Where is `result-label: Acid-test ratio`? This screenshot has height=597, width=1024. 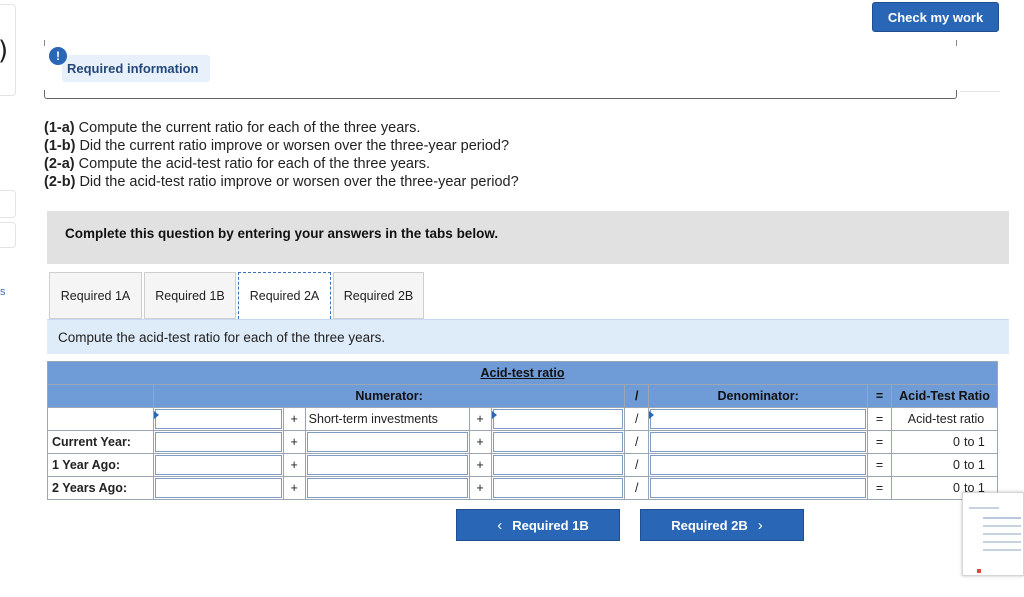
result-label: Acid-test ratio is located at coordinates (944, 419).